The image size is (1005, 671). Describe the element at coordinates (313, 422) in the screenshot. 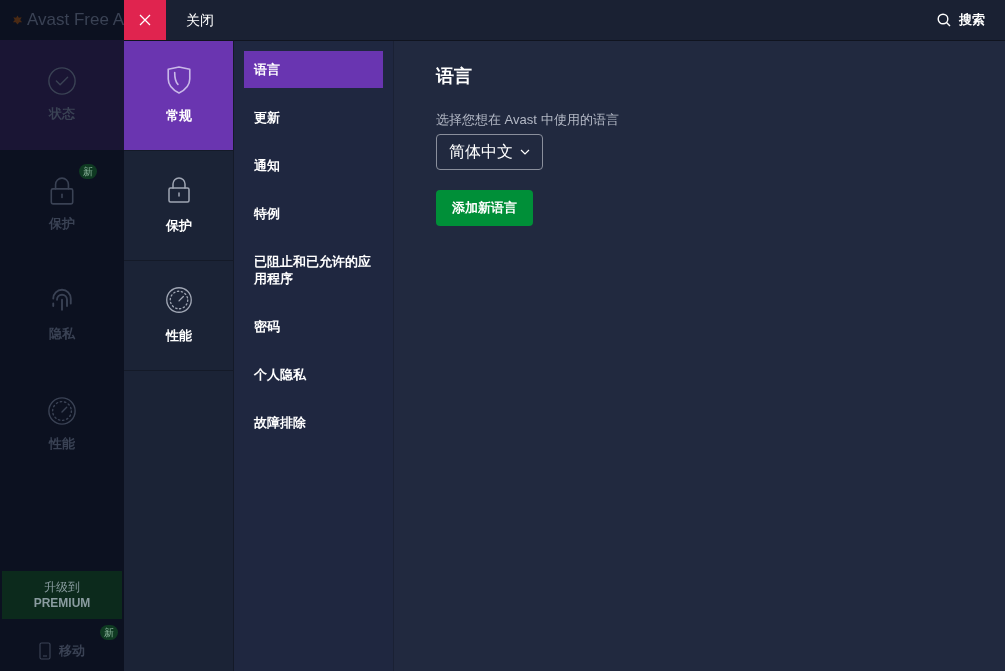

I see `subnav-item: 故障排除` at that location.